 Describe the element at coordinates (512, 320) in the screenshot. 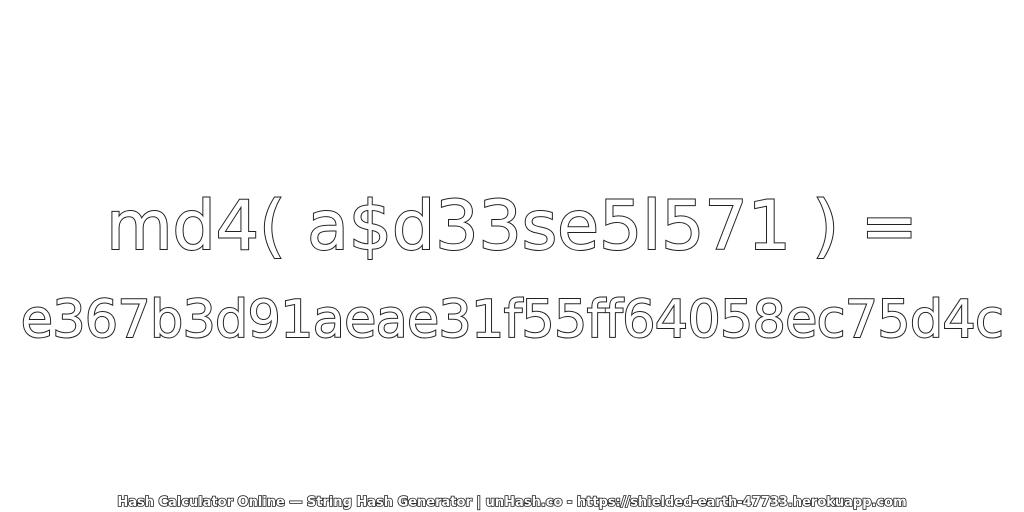

I see `hash-result: e367b3d91aeae31f55ff64058ec75d4c` at that location.